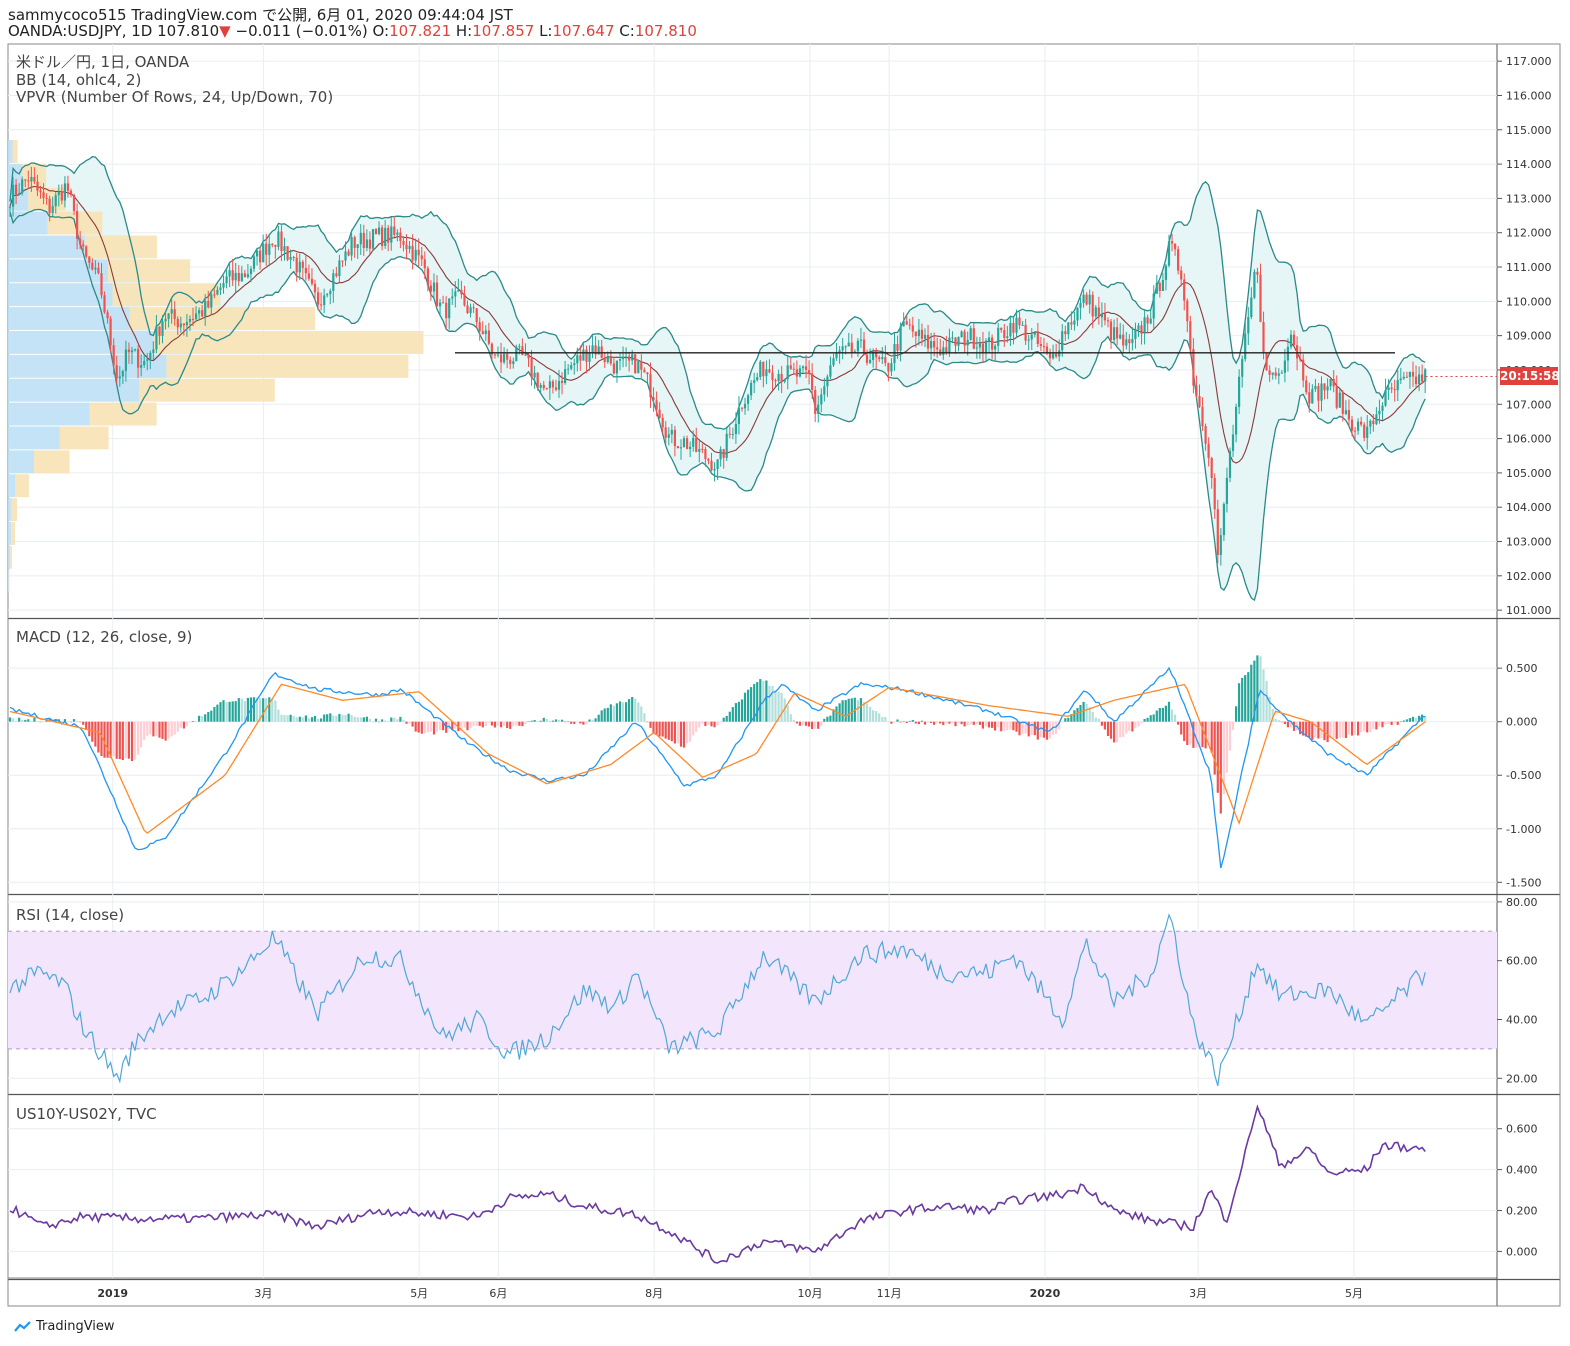  Describe the element at coordinates (104, 637) in the screenshot. I see `macd-pane-title: MACD (12, 26, close, 9)` at that location.